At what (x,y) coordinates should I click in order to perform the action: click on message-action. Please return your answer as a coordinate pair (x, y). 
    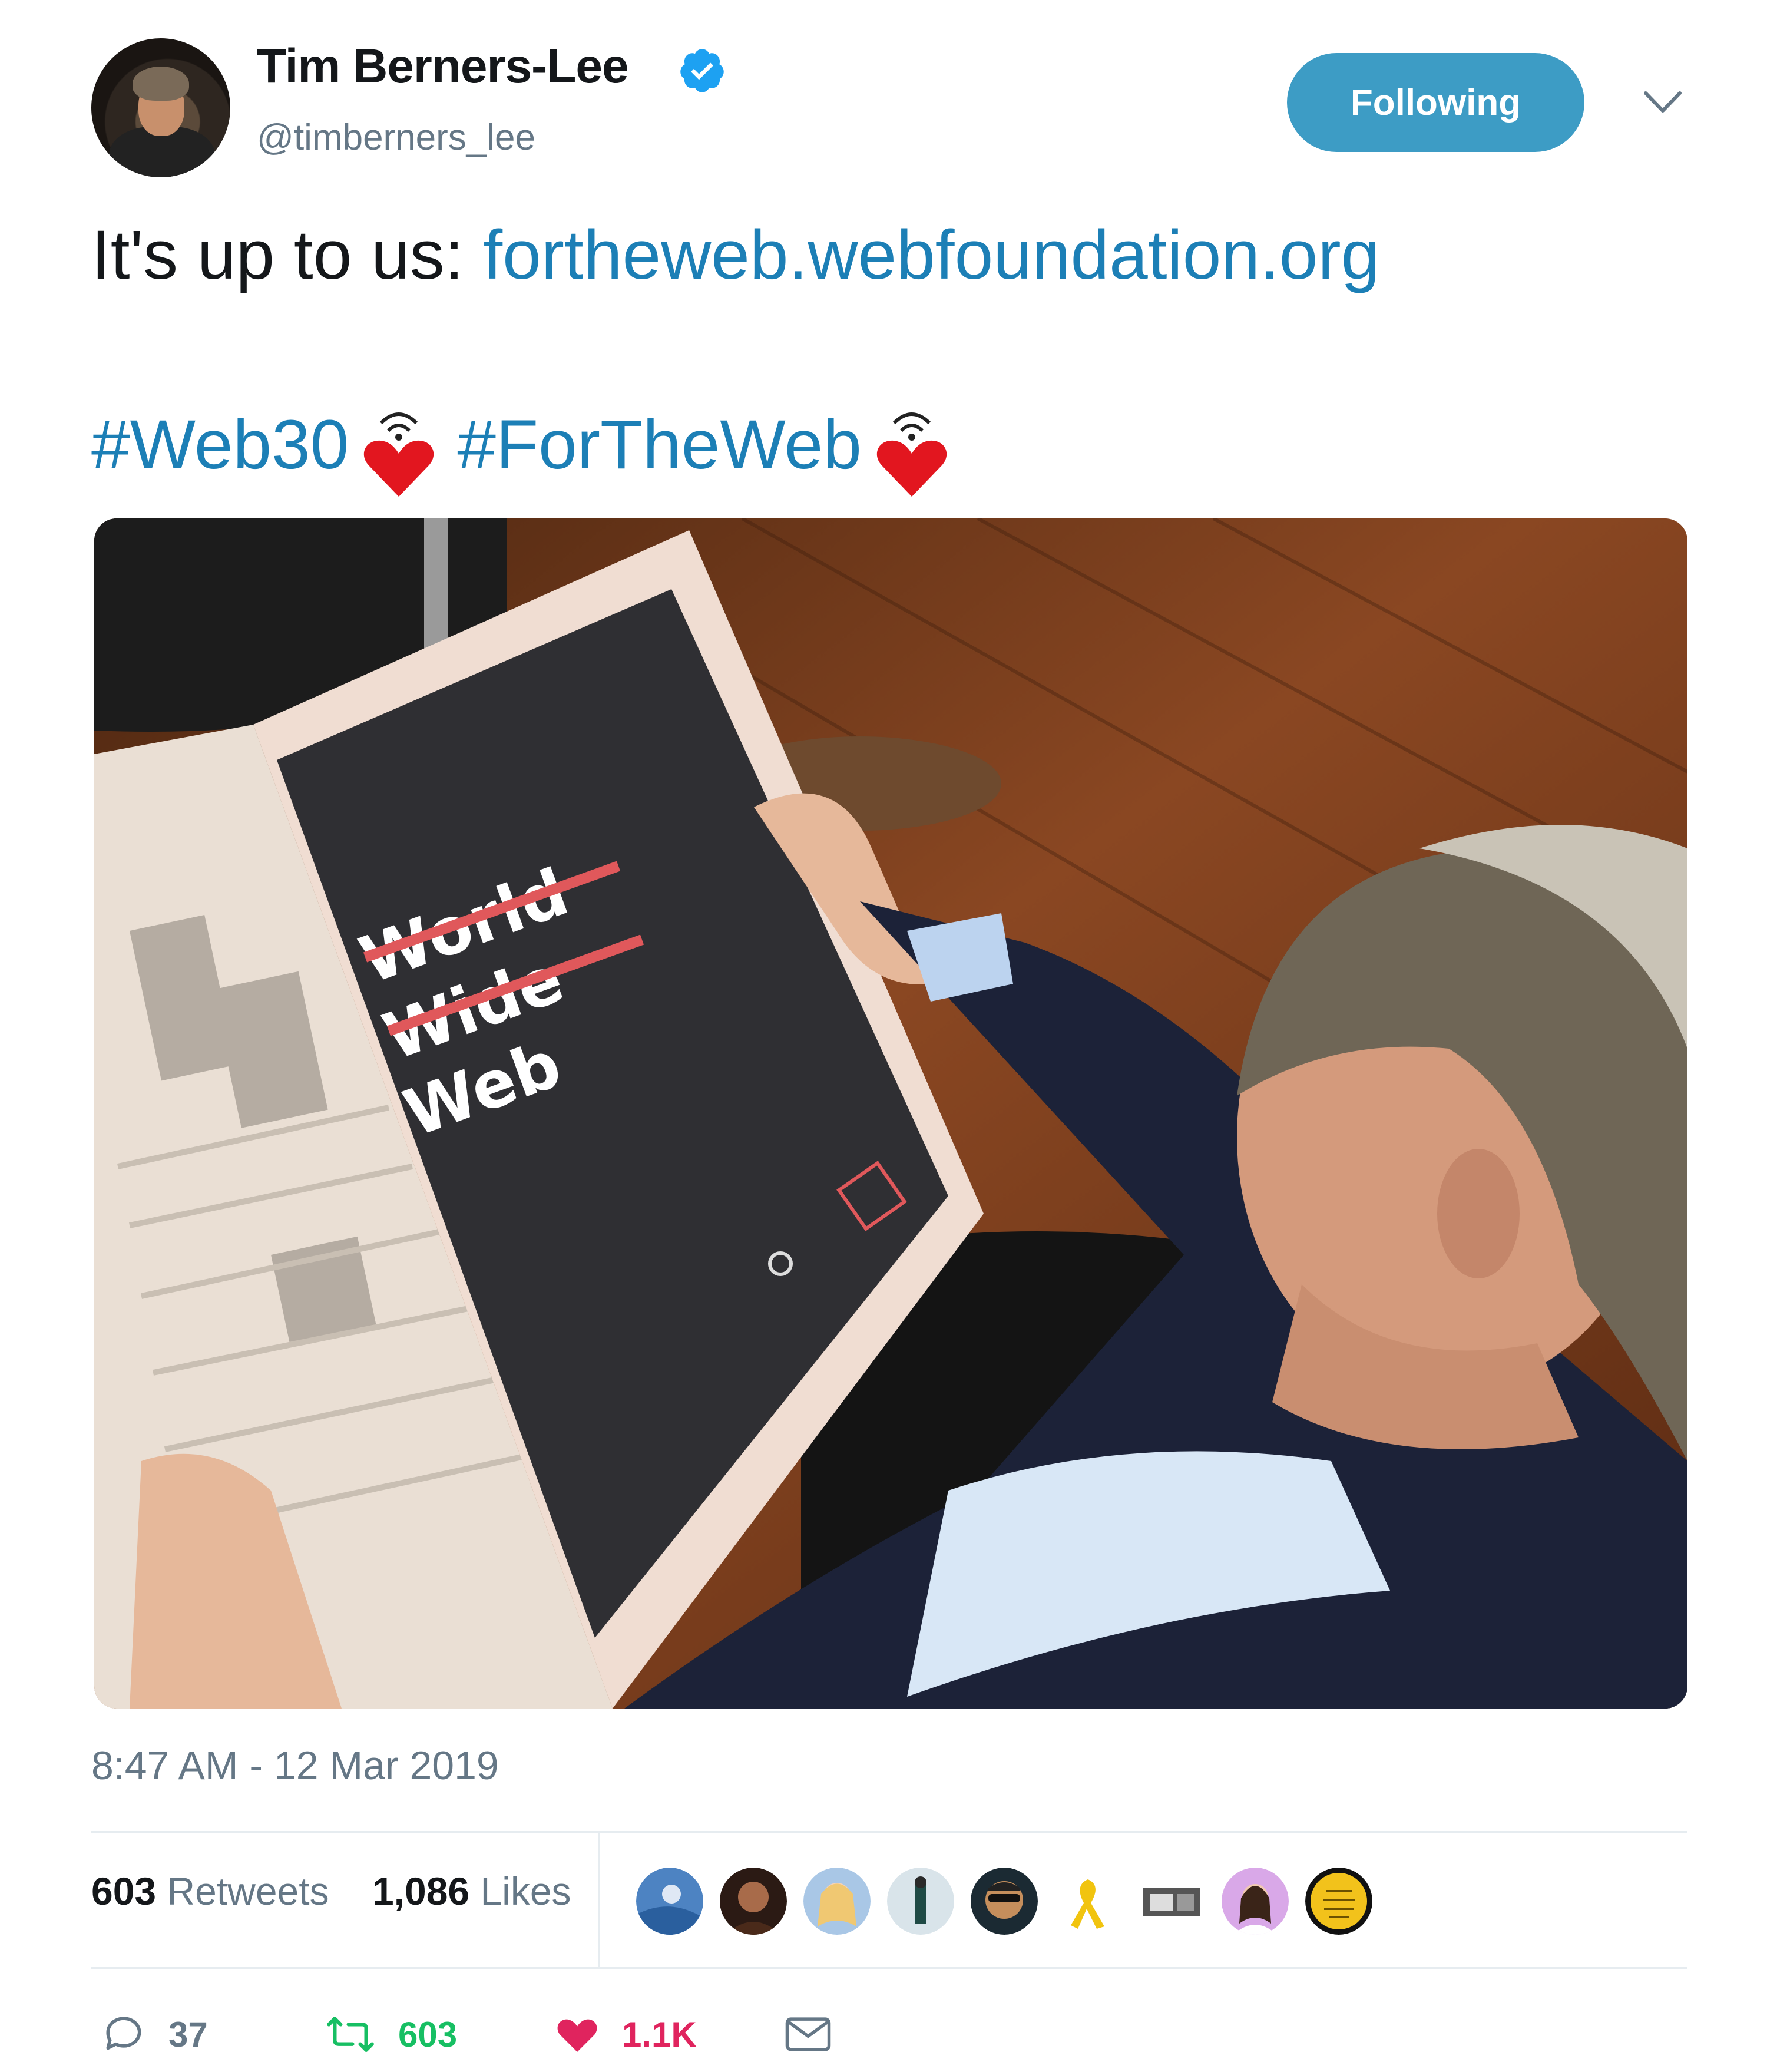
    Looking at the image, I should click on (818, 2034).